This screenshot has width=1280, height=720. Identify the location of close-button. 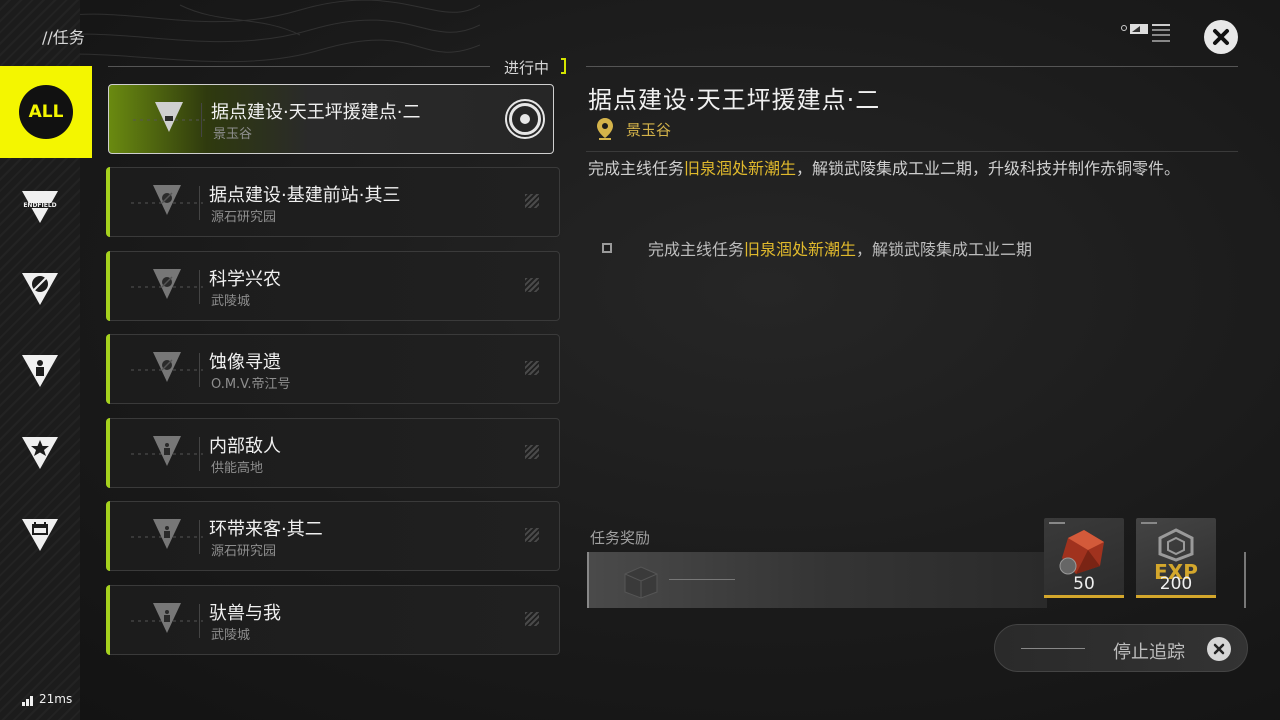
(1221, 37).